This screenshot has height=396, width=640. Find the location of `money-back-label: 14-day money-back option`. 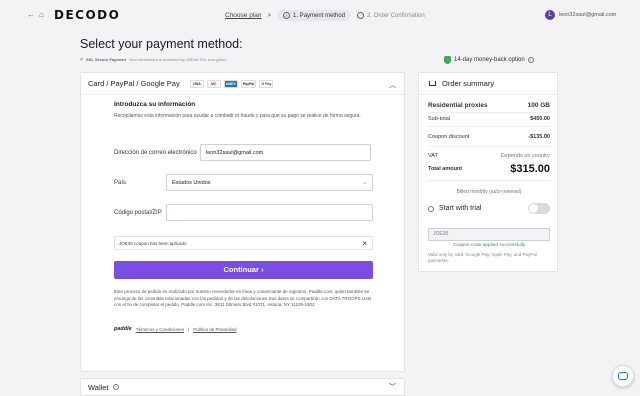

money-back-label: 14-day money-back option is located at coordinates (489, 60).